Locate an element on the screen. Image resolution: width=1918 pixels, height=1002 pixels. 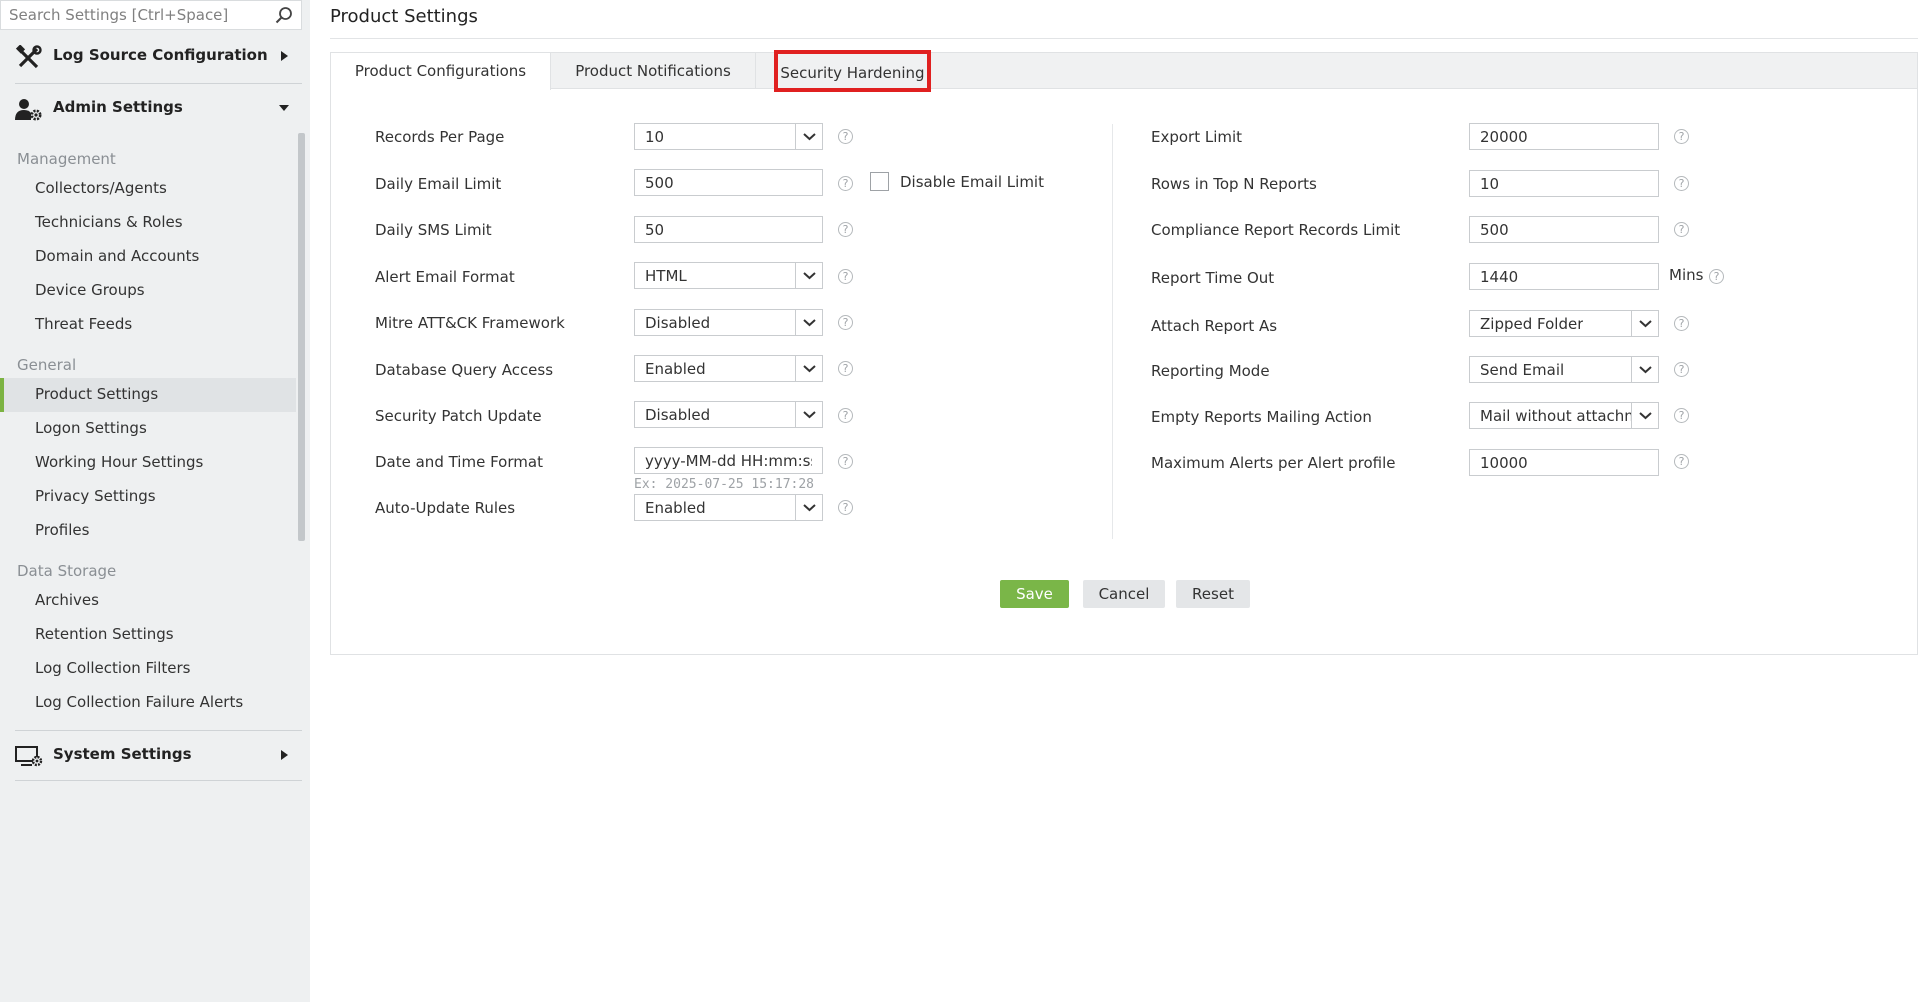
disable-email-limit-label: Disable Email Limit is located at coordinates (972, 182).